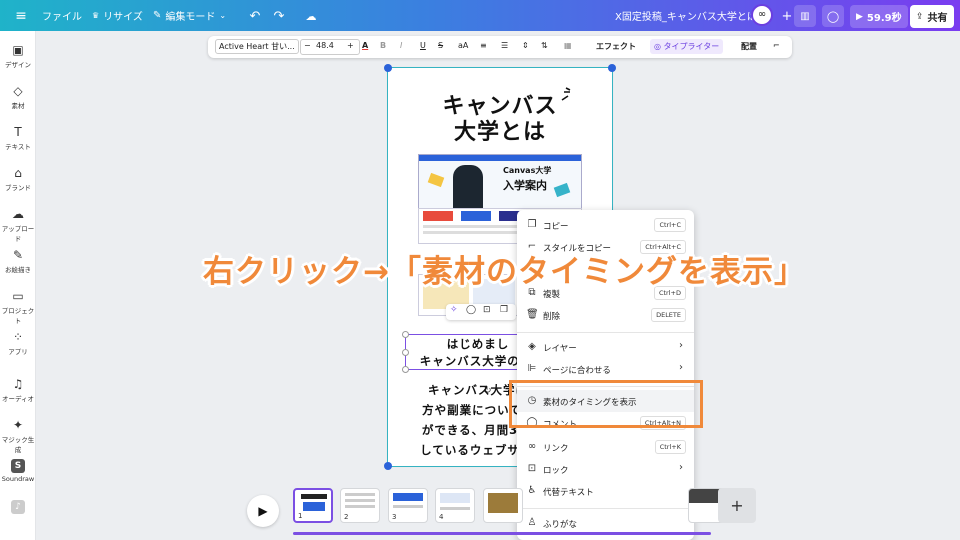 Image resolution: width=960 pixels, height=540 pixels. Describe the element at coordinates (616, 46) in the screenshot. I see `effects-button: エフェクト` at that location.